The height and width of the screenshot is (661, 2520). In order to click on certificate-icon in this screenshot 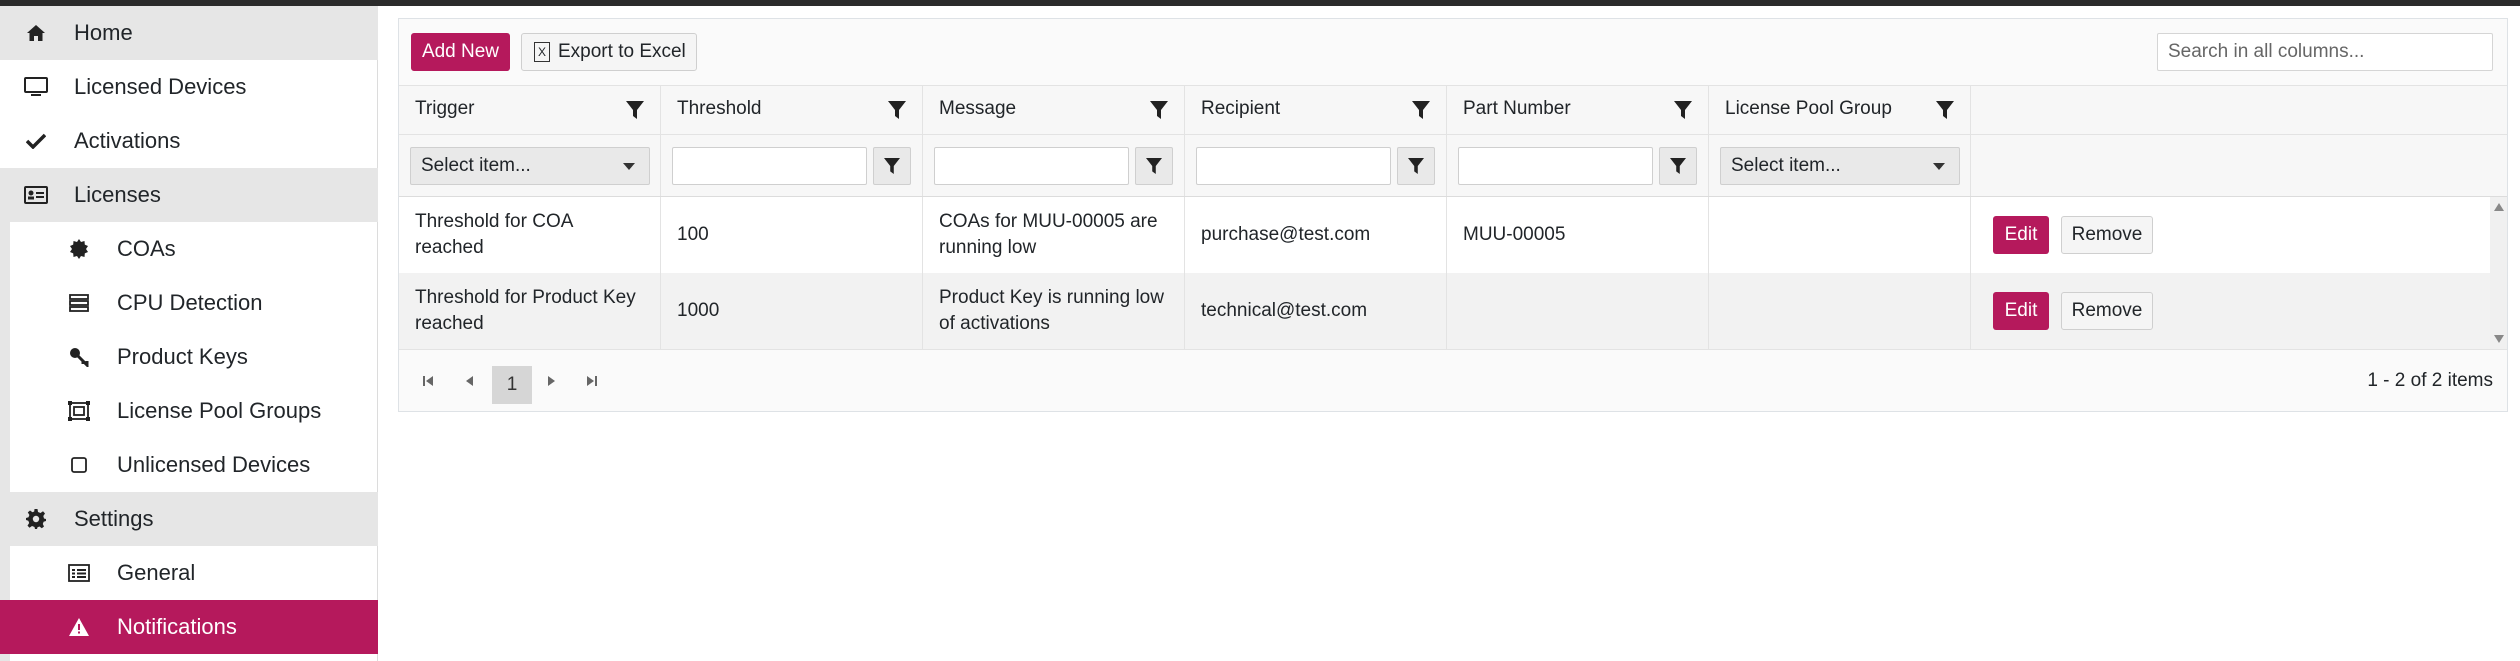, I will do `click(79, 249)`.